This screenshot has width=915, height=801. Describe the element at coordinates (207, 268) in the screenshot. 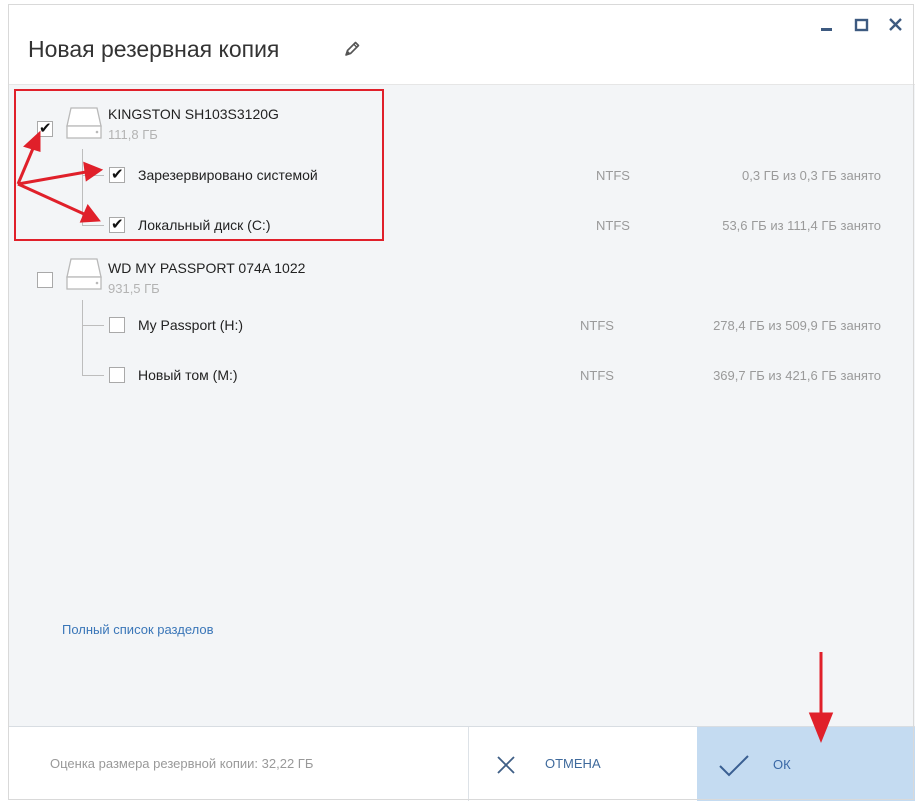

I see `disk-name: WD MY PASSPORT 074A 1022` at that location.